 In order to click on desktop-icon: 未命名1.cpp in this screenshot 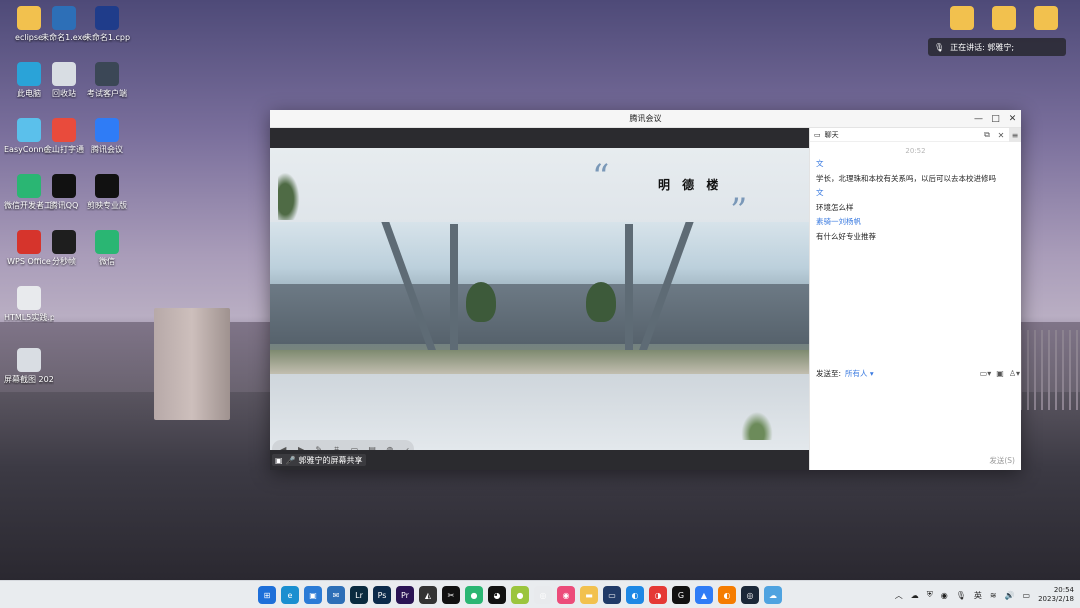, I will do `click(107, 24)`.